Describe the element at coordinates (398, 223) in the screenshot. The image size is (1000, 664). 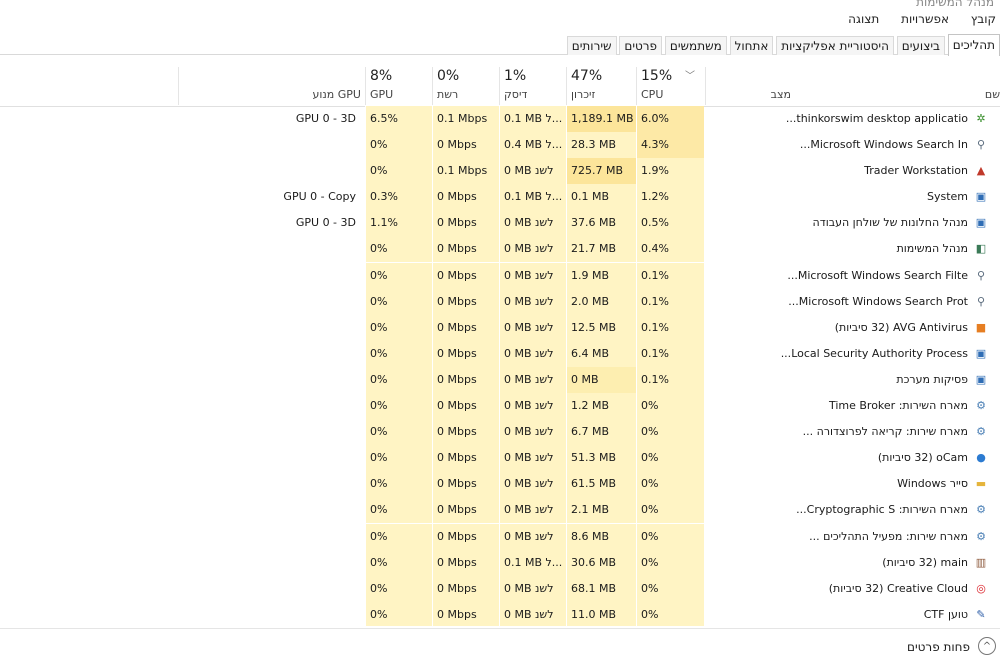
I see `gpu-value: 1.1%` at that location.